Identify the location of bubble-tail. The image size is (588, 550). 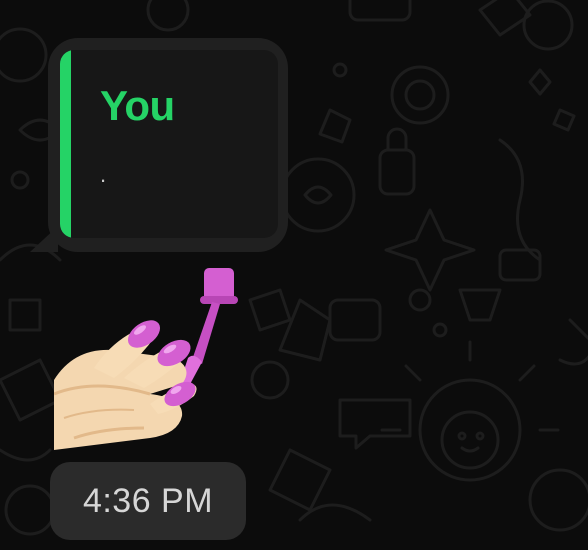
(44, 239).